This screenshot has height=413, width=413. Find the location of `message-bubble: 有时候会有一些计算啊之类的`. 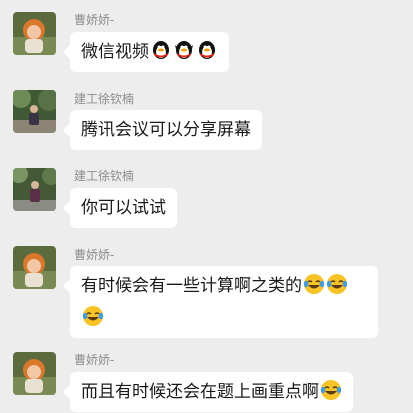

message-bubble: 有时候会有一些计算啊之类的 is located at coordinates (224, 302).